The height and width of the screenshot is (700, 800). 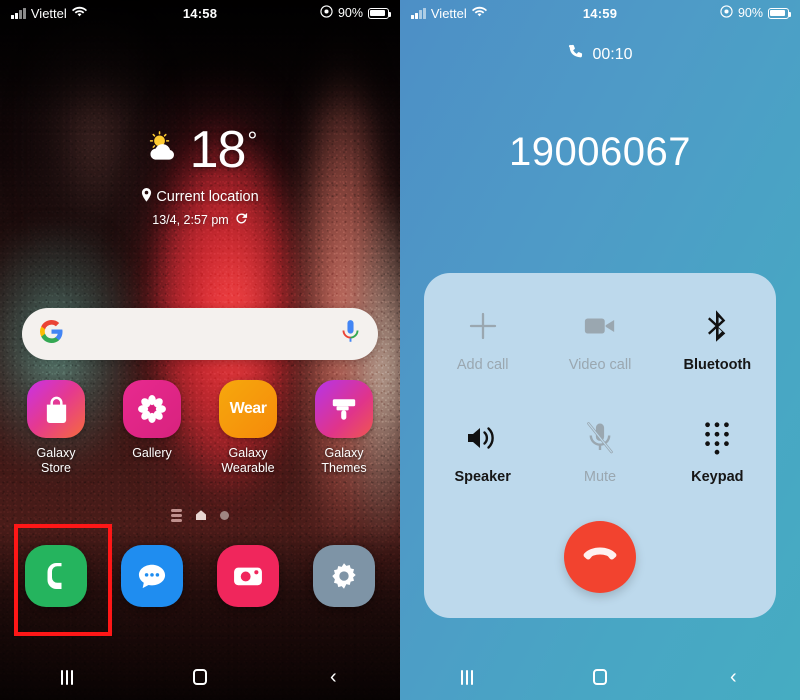 I want to click on option-speaker: Speaker, so click(x=482, y=450).